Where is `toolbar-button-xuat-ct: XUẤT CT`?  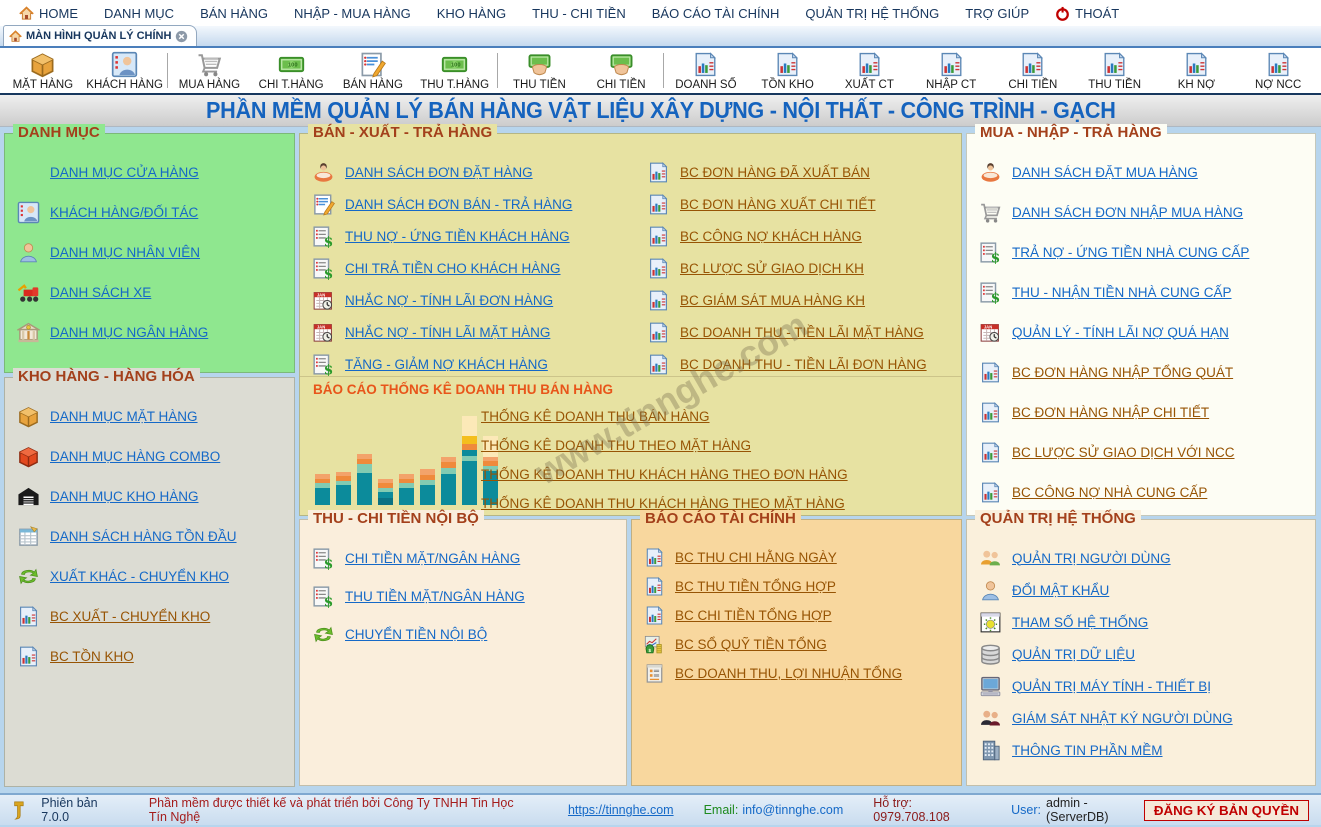 toolbar-button-xuat-ct: XUẤT CT is located at coordinates (870, 70).